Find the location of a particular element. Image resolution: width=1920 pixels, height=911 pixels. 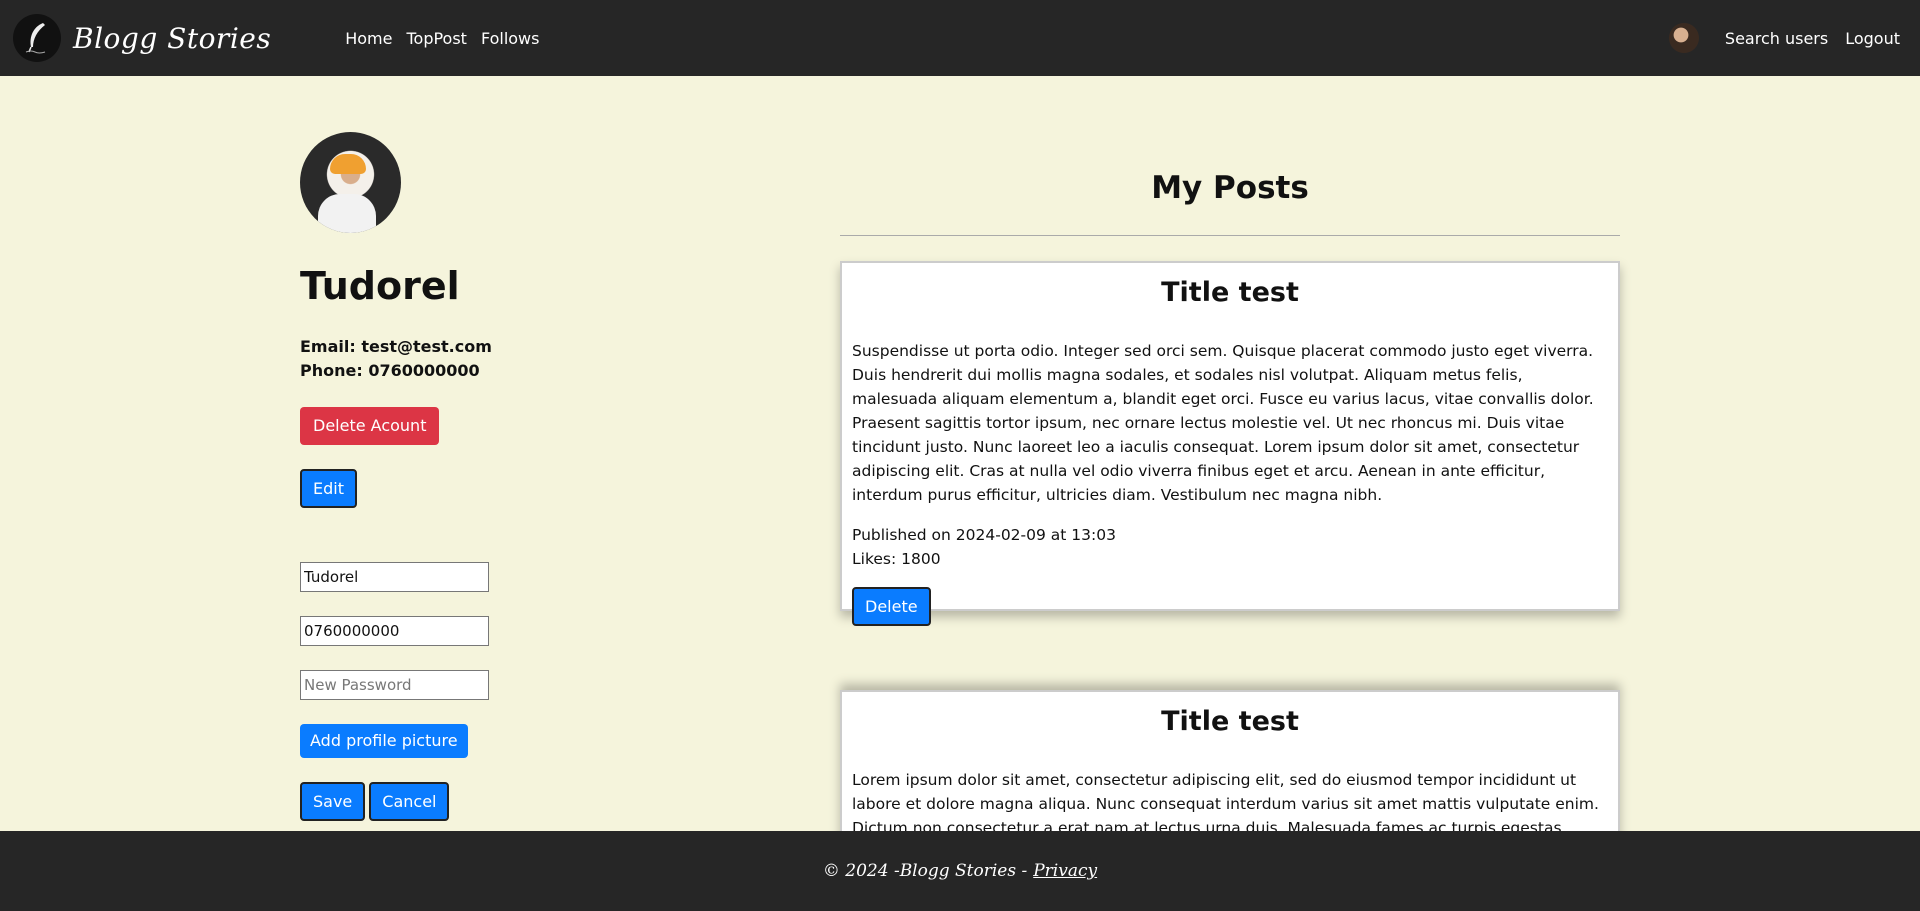

footer: © 2024 -Blogg Stories - Privacy is located at coordinates (960, 871).